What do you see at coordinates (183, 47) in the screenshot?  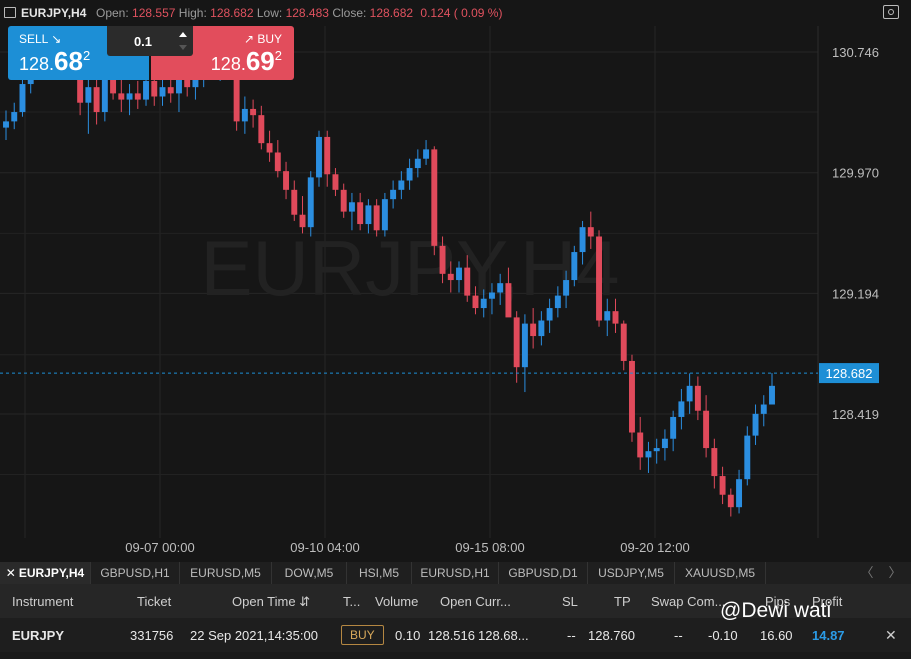 I see `decrement-icon` at bounding box center [183, 47].